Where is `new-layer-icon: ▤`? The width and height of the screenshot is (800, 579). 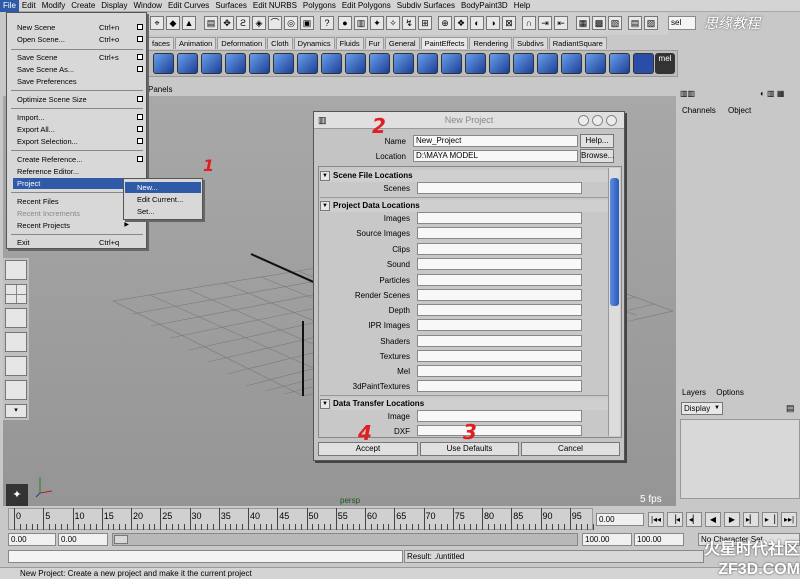 new-layer-icon: ▤ is located at coordinates (792, 409).